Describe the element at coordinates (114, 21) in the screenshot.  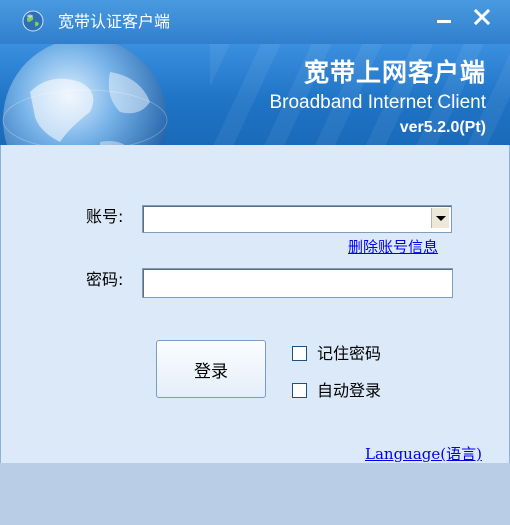
I see `window-title: 宽带认证客户端` at that location.